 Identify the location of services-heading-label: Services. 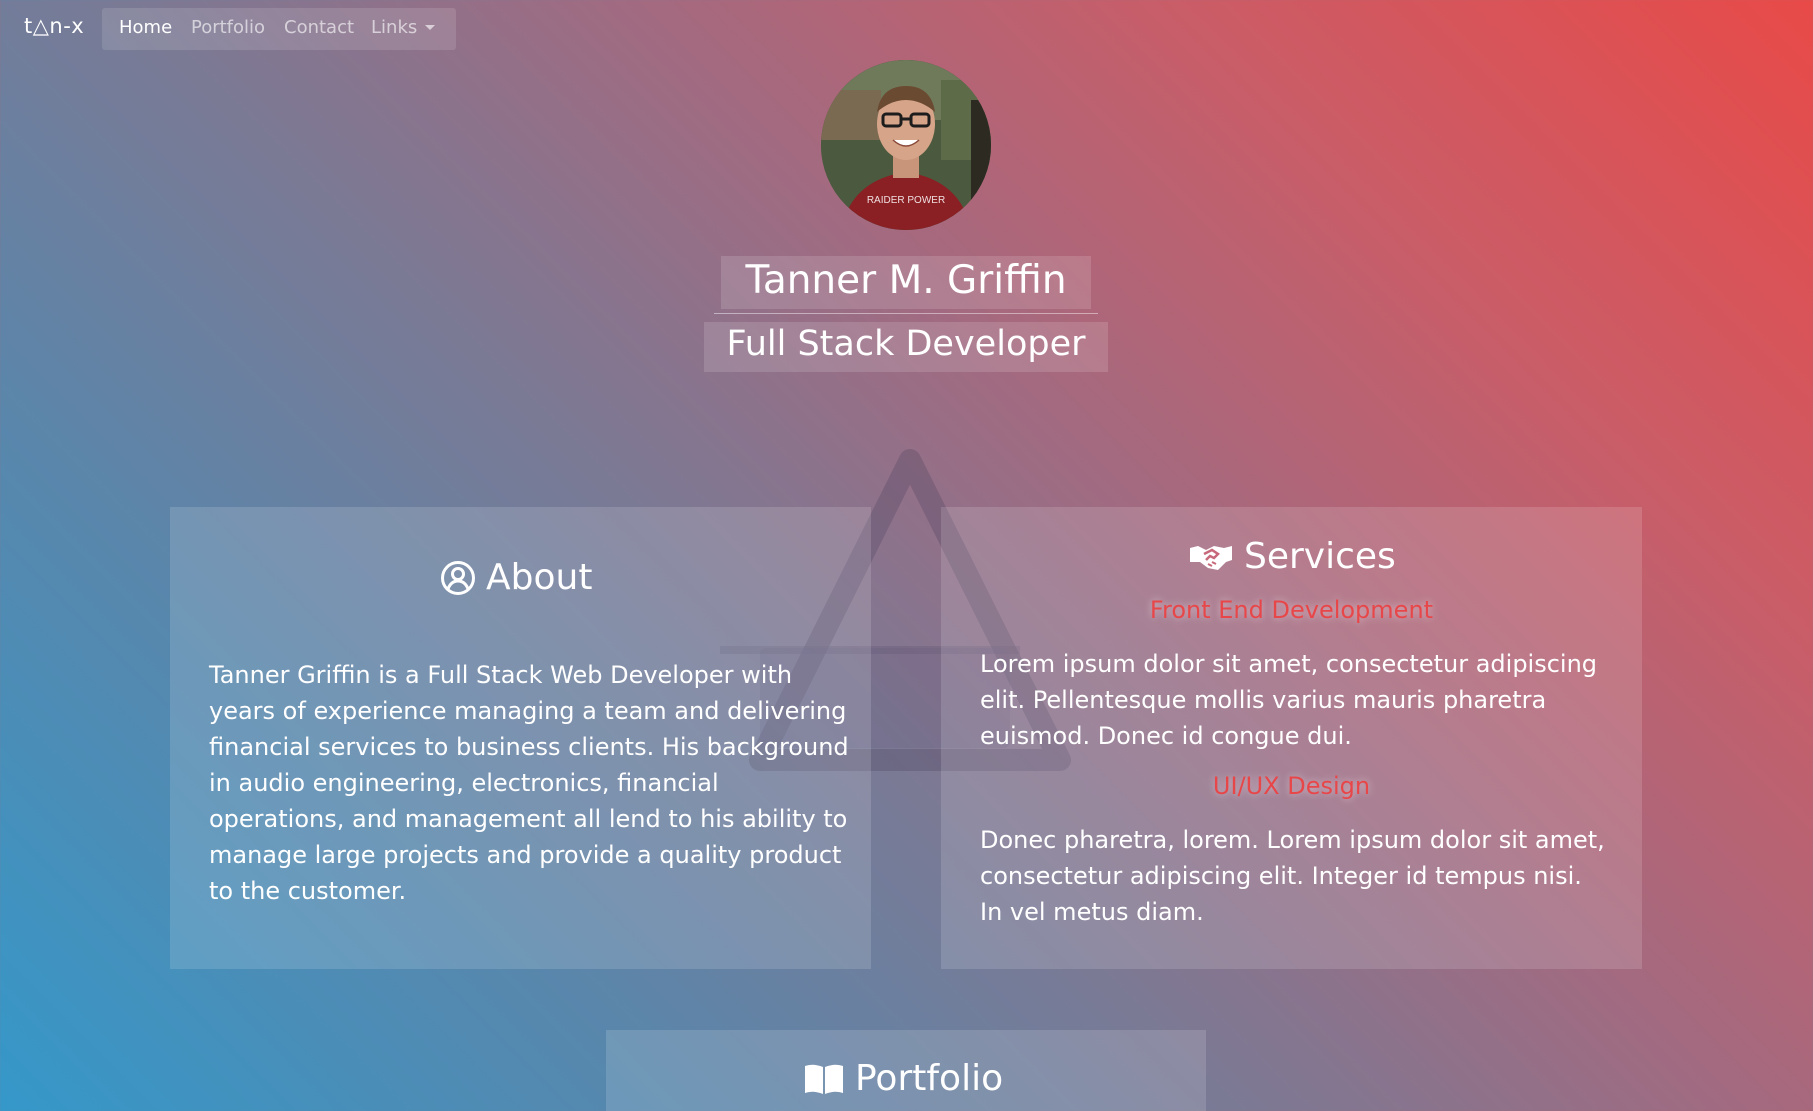
(1320, 556).